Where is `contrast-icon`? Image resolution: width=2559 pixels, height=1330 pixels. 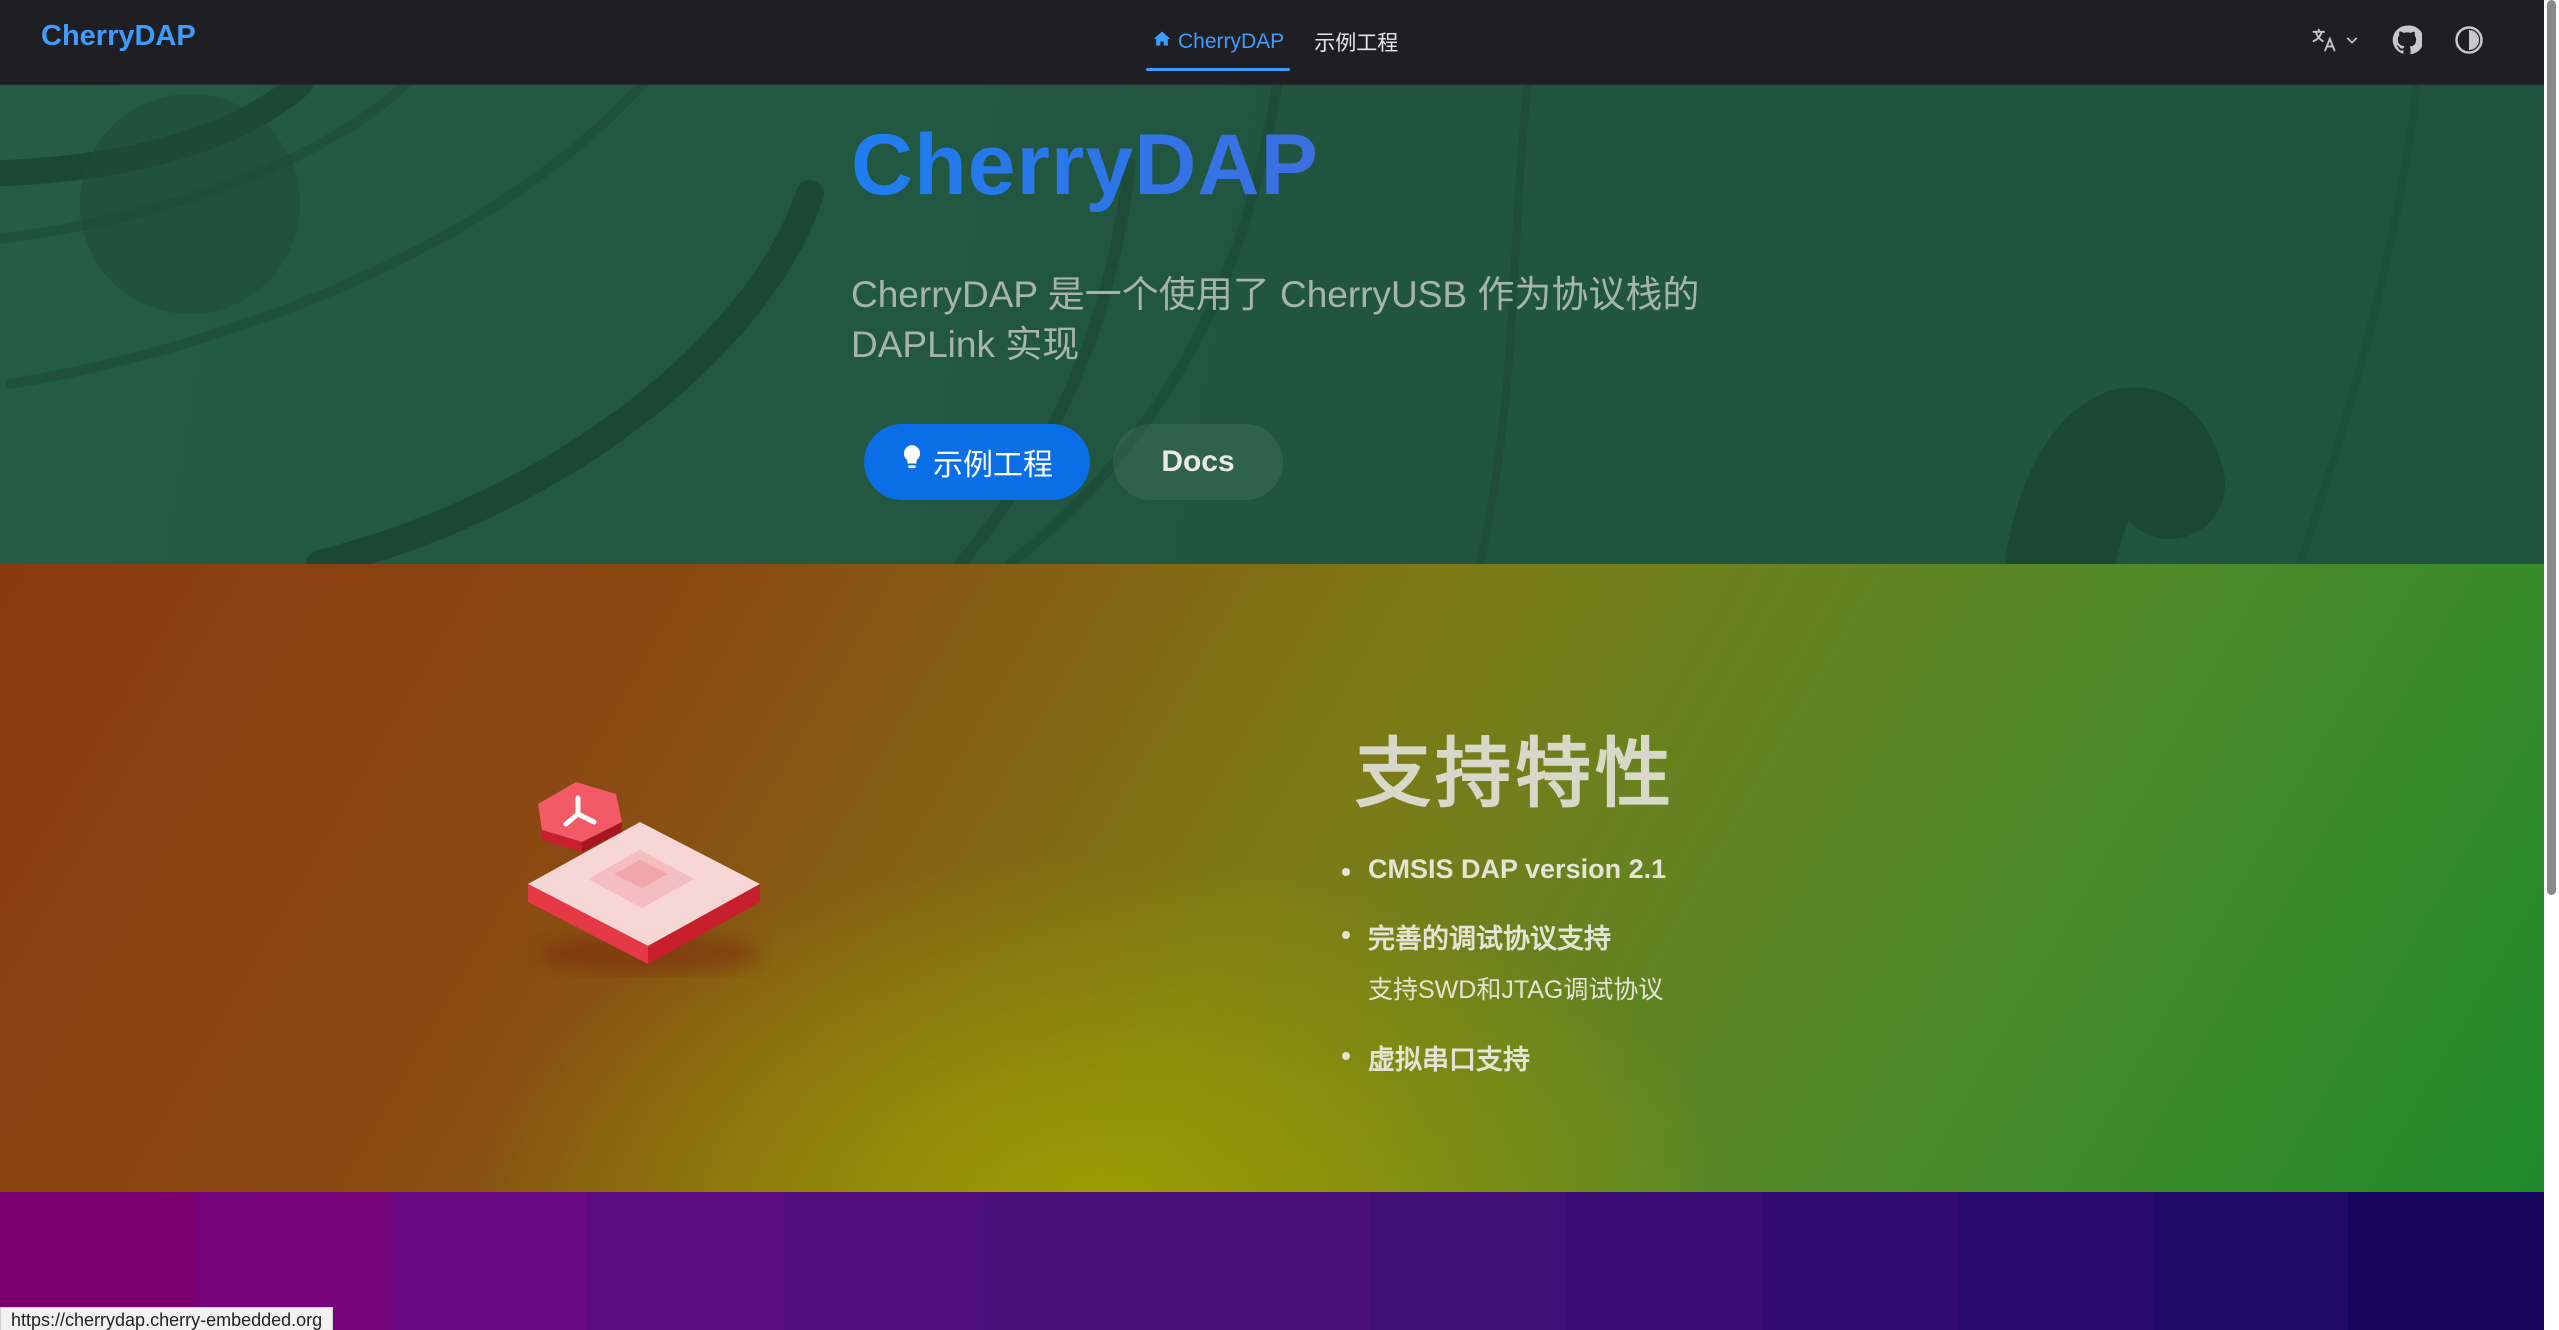
contrast-icon is located at coordinates (2469, 42).